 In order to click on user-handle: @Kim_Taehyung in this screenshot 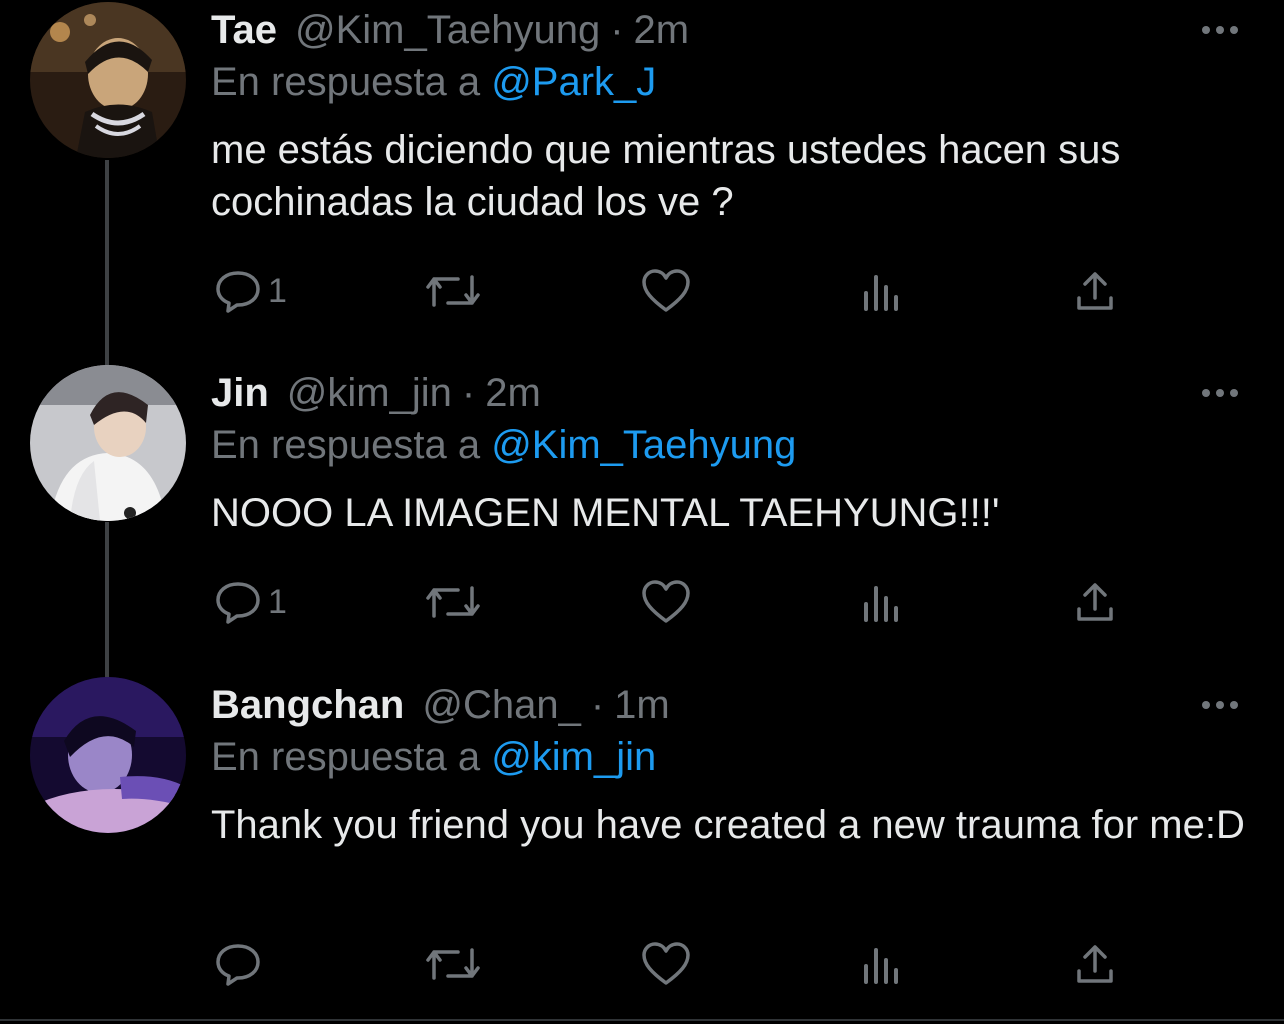, I will do `click(447, 30)`.